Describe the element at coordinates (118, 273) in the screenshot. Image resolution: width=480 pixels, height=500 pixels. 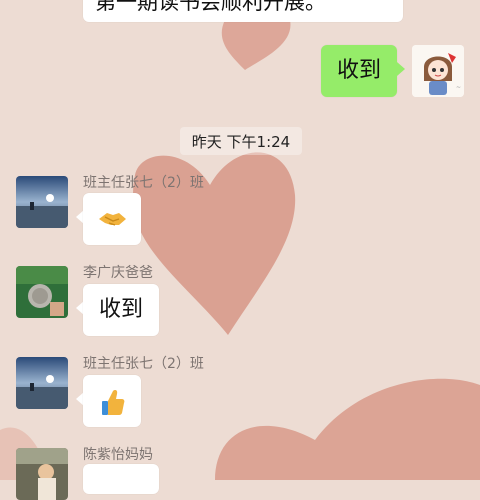
I see `sender-name: 李广庆爸爸` at that location.